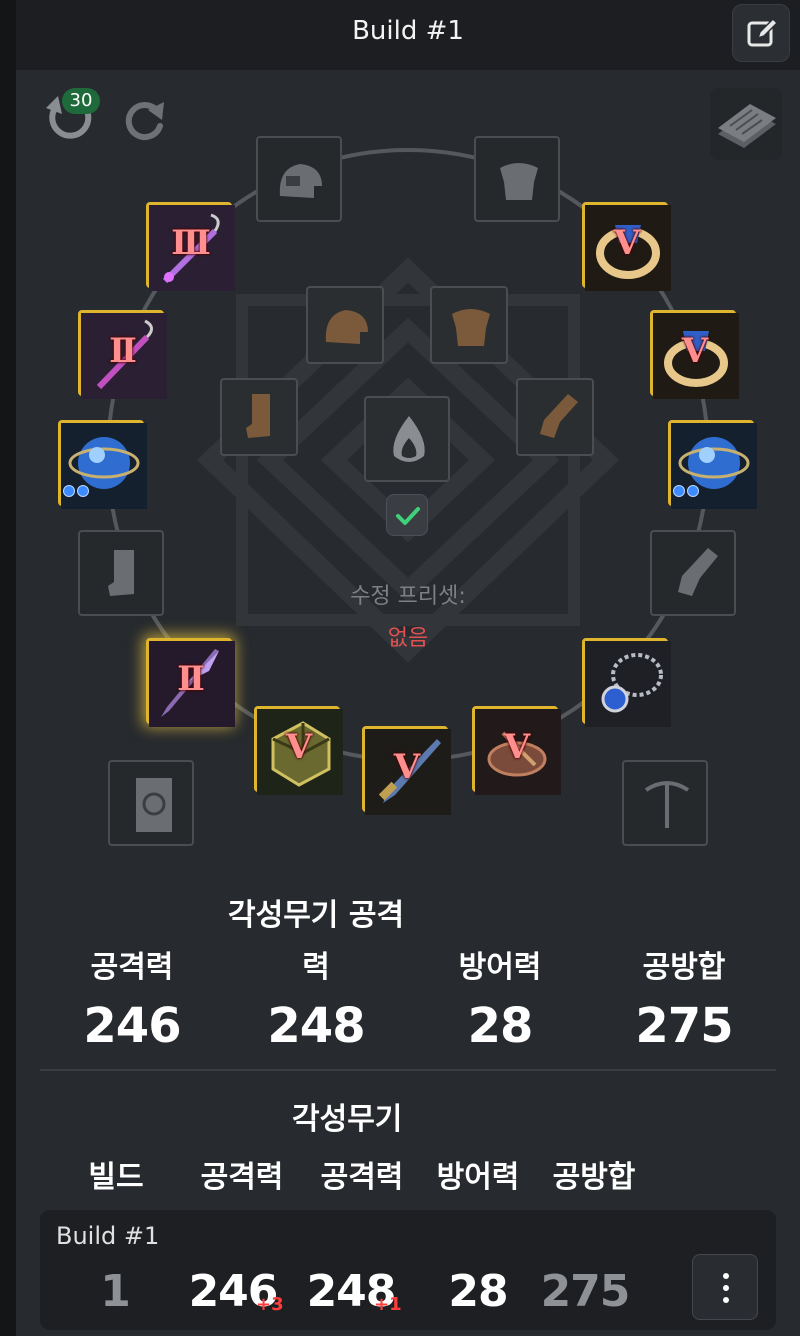  I want to click on stat-value: 246, so click(132, 1026).